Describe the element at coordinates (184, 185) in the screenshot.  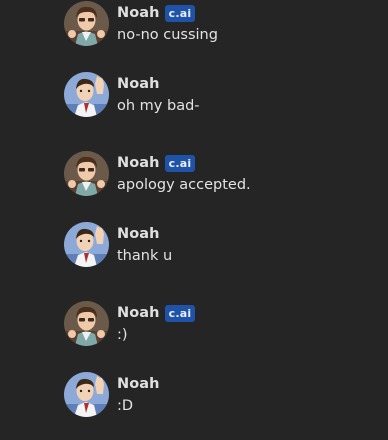
I see `message-text: apology accepted.` at that location.